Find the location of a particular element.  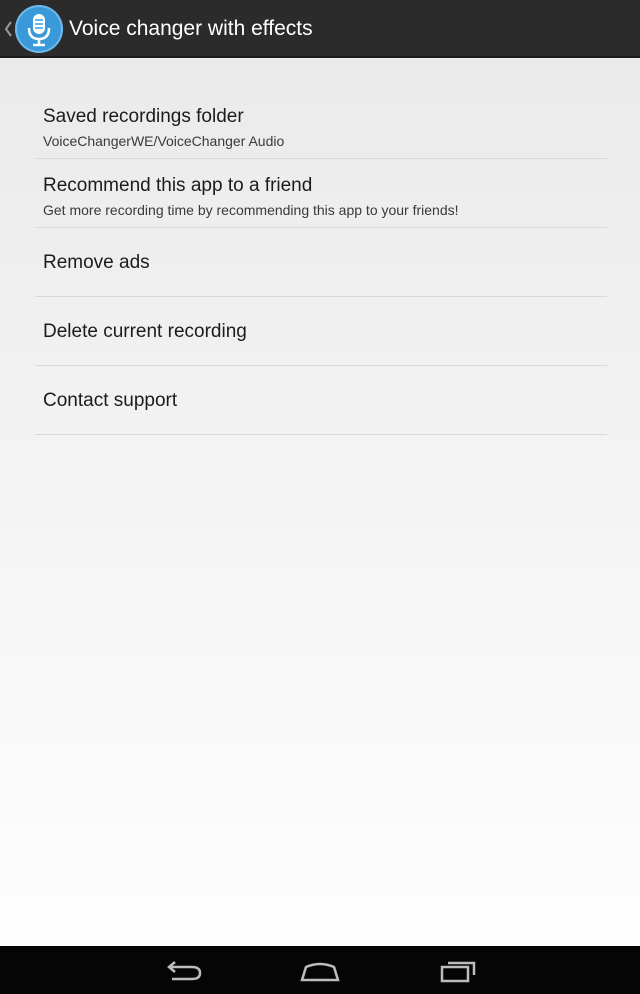

setting-summary: VoiceChangerWE/VoiceChanger Audio is located at coordinates (164, 141).